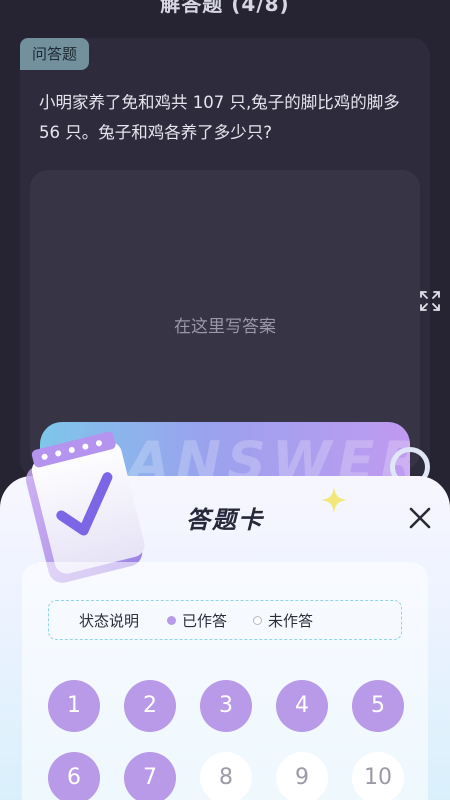 Image resolution: width=450 pixels, height=800 pixels. I want to click on answer-sheet-title: 答题卡, so click(225, 520).